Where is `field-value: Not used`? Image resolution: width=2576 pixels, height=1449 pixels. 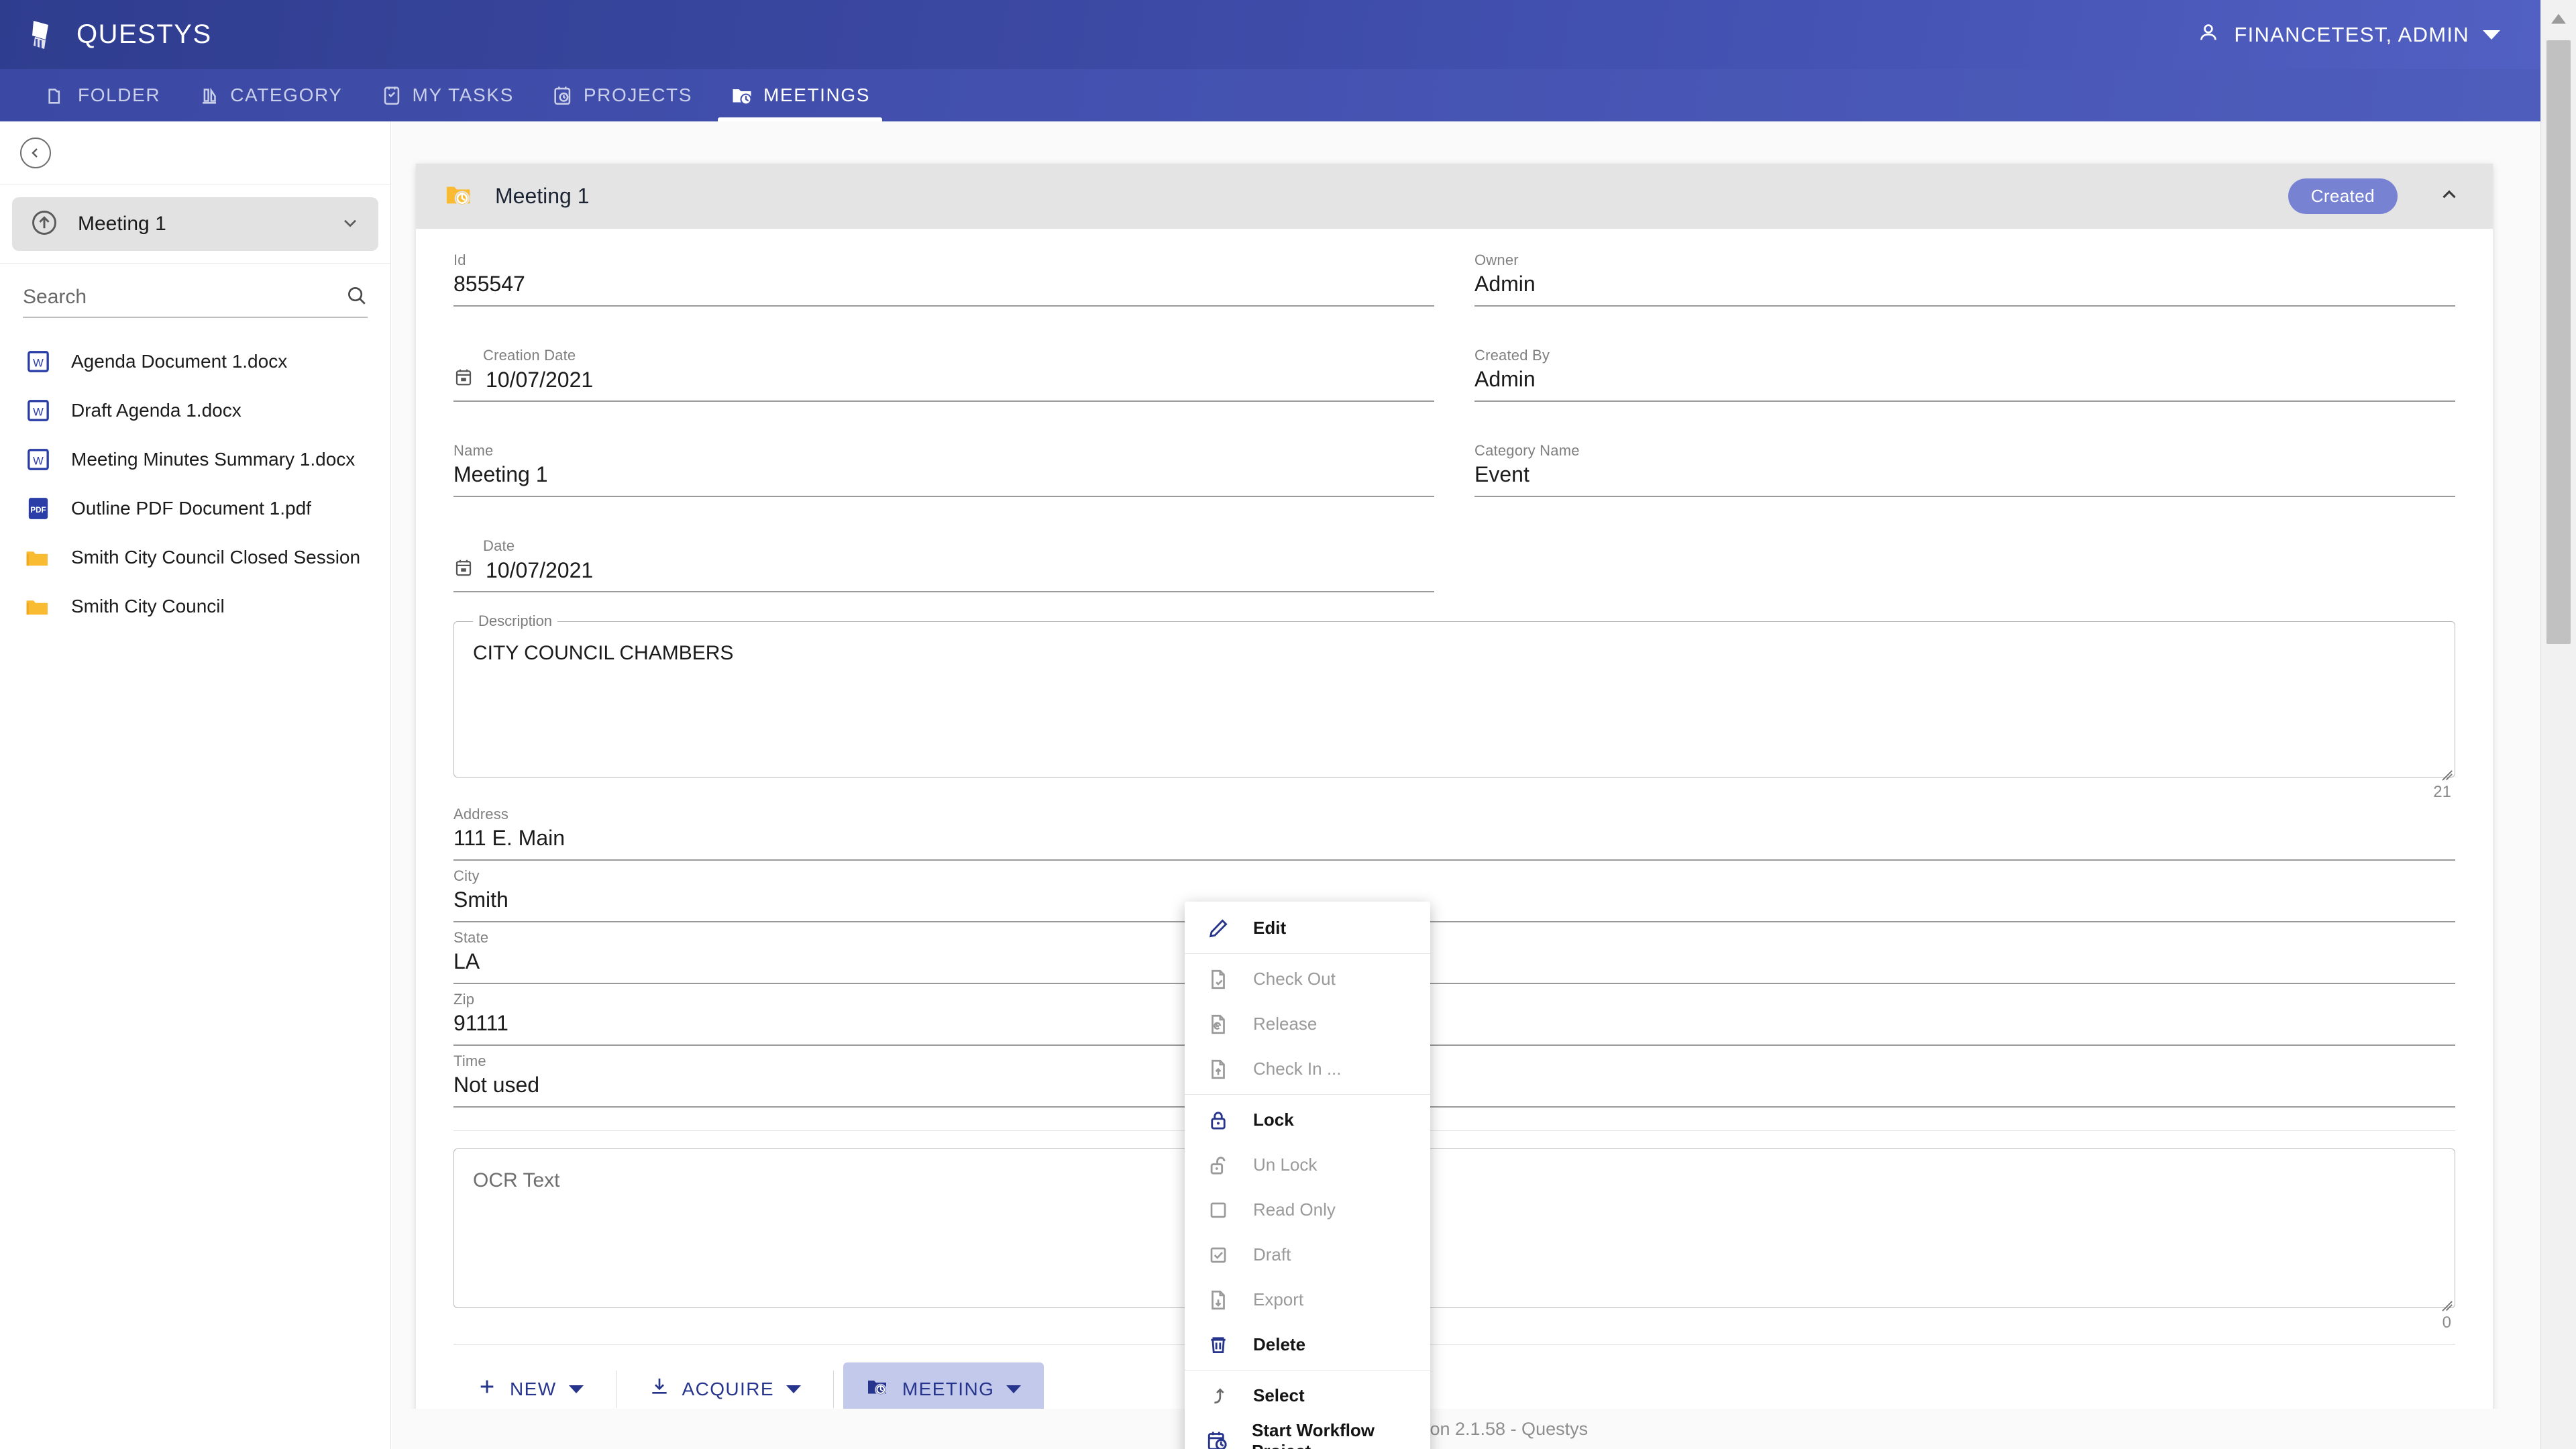
field-value: Not used is located at coordinates (1454, 1090).